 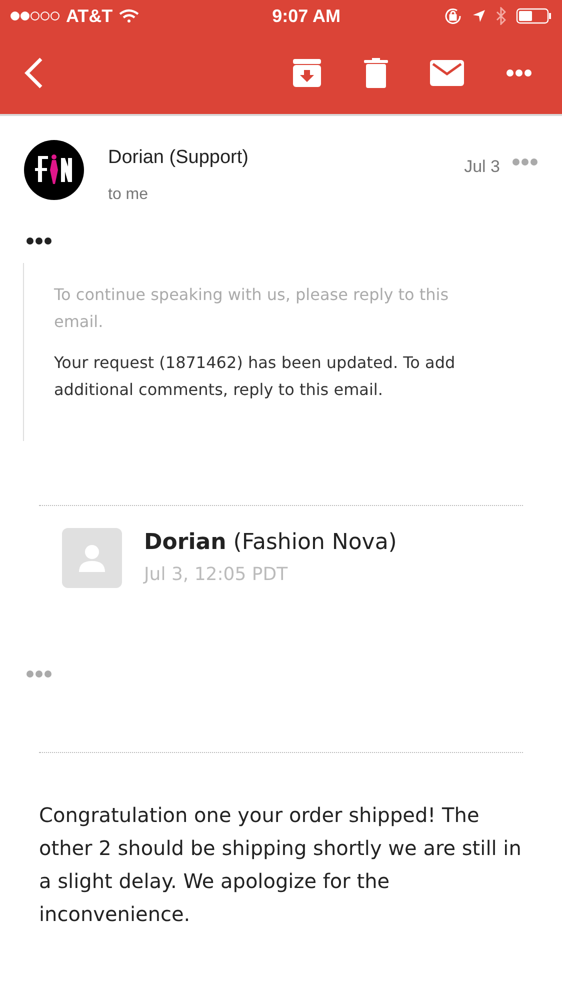 I want to click on archive-button, so click(x=307, y=73).